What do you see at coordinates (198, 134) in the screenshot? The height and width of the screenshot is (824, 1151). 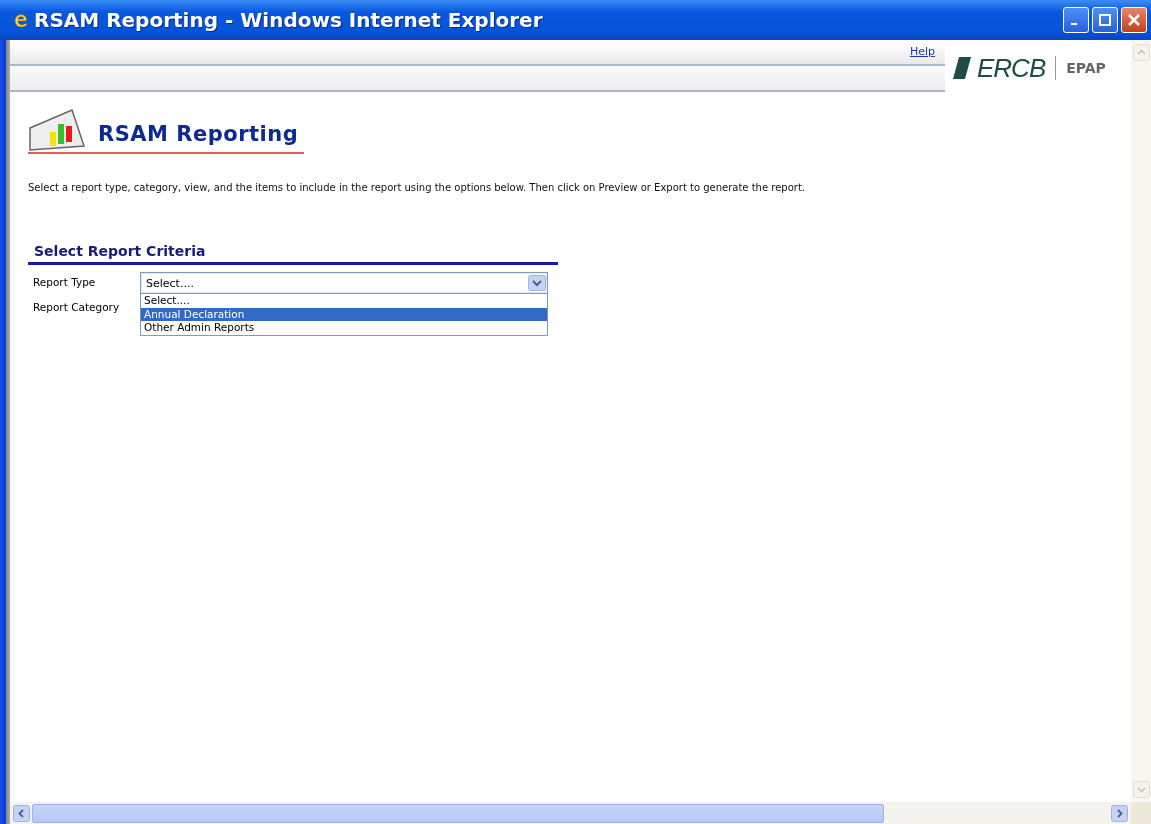 I see `page-title: RSAM Reporting` at bounding box center [198, 134].